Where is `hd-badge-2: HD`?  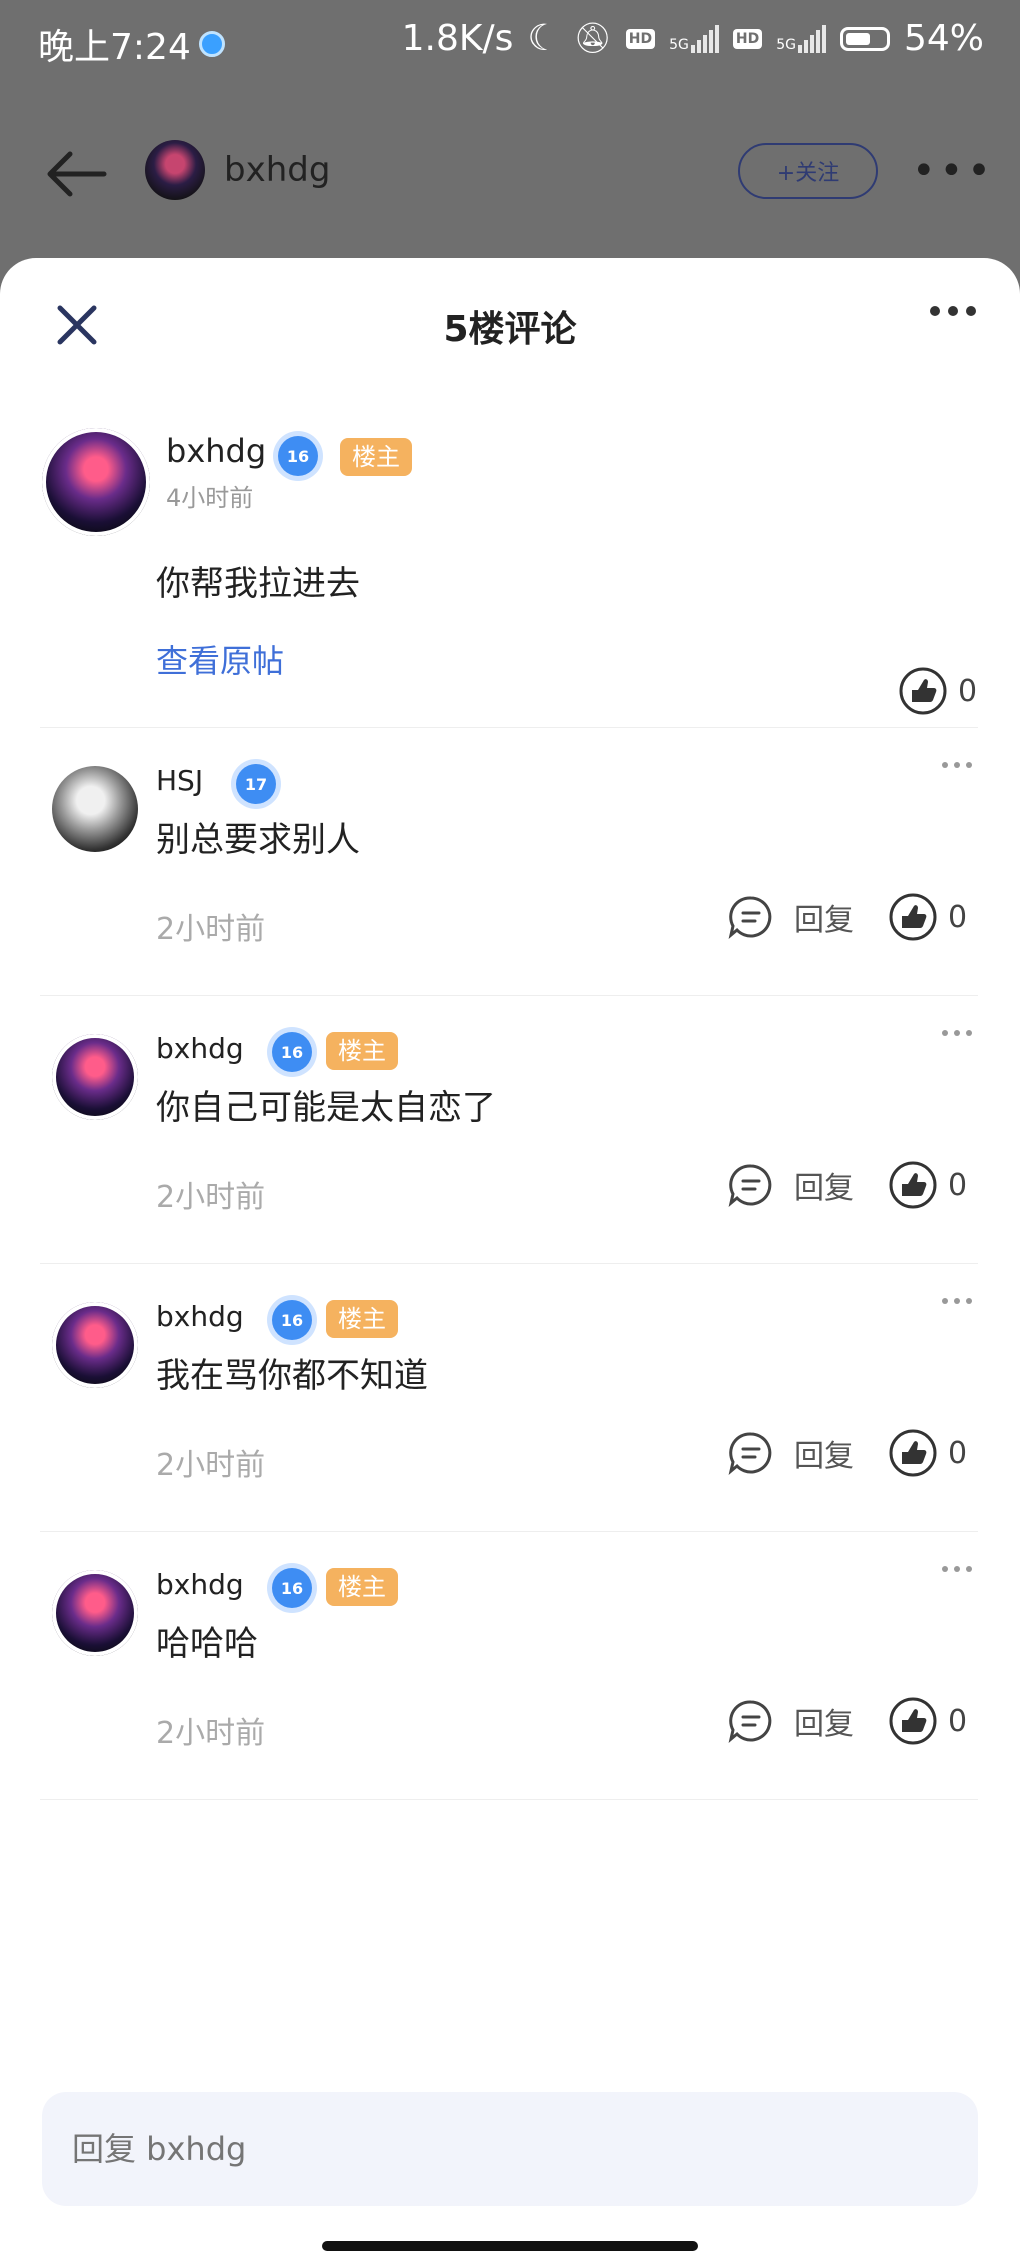
hd-badge-2: HD is located at coordinates (747, 38).